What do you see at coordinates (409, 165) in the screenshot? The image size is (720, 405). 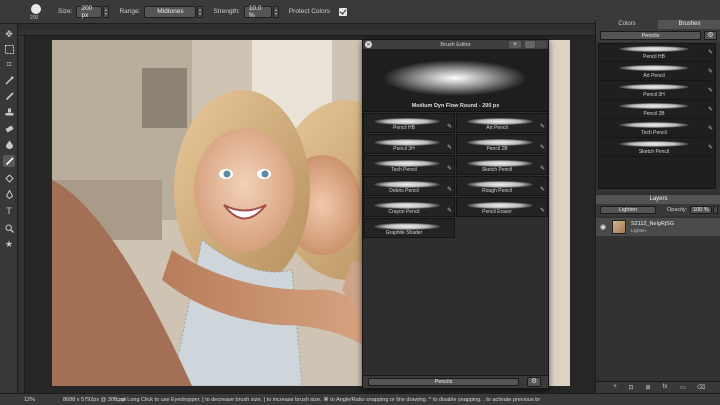 I see `brush-tile-tech-pencil: Tech Pencil ✎` at bounding box center [409, 165].